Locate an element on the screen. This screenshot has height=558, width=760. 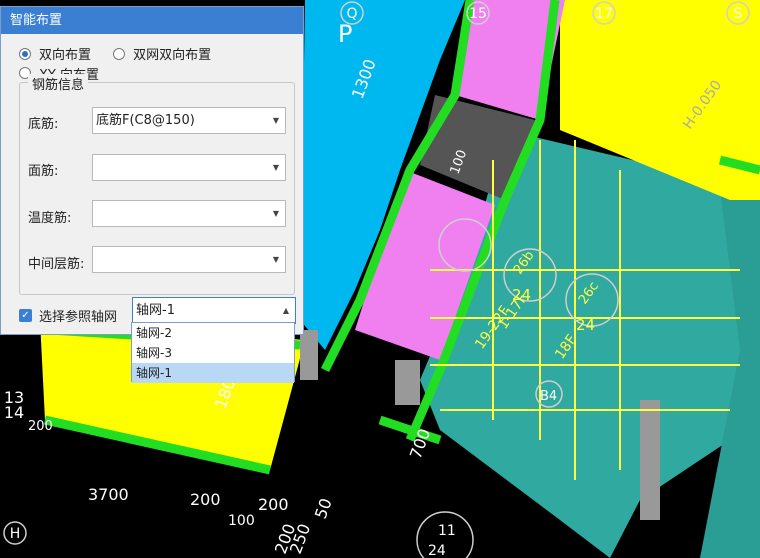
radio-label: 双向布置 is located at coordinates (65, 55).